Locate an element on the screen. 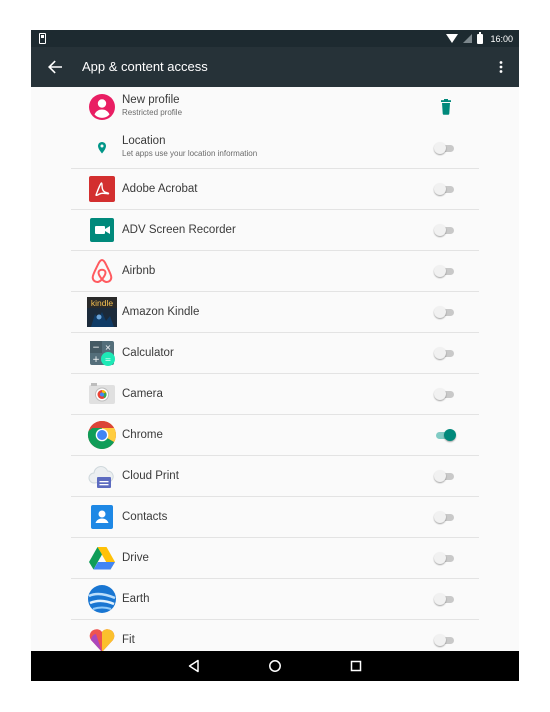  app-name: ADV Screen Recorder is located at coordinates (179, 230).